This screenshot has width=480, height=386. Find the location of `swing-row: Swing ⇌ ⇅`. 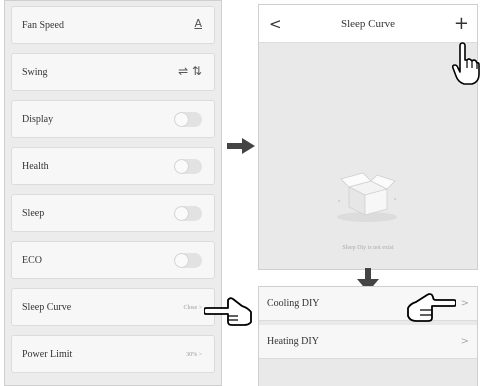

swing-row: Swing ⇌ ⇅ is located at coordinates (113, 72).